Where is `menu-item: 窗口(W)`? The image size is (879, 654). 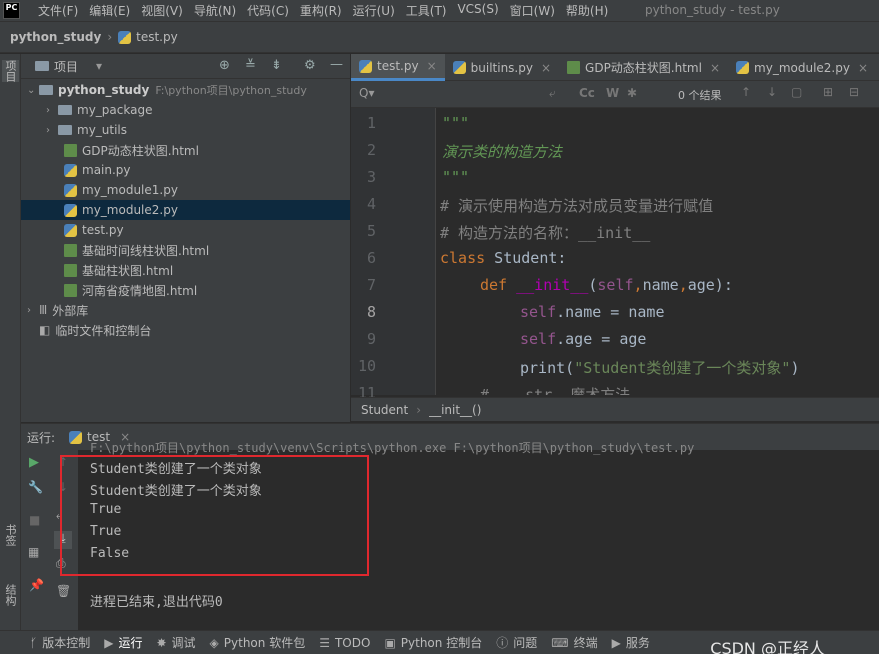 menu-item: 窗口(W) is located at coordinates (532, 10).